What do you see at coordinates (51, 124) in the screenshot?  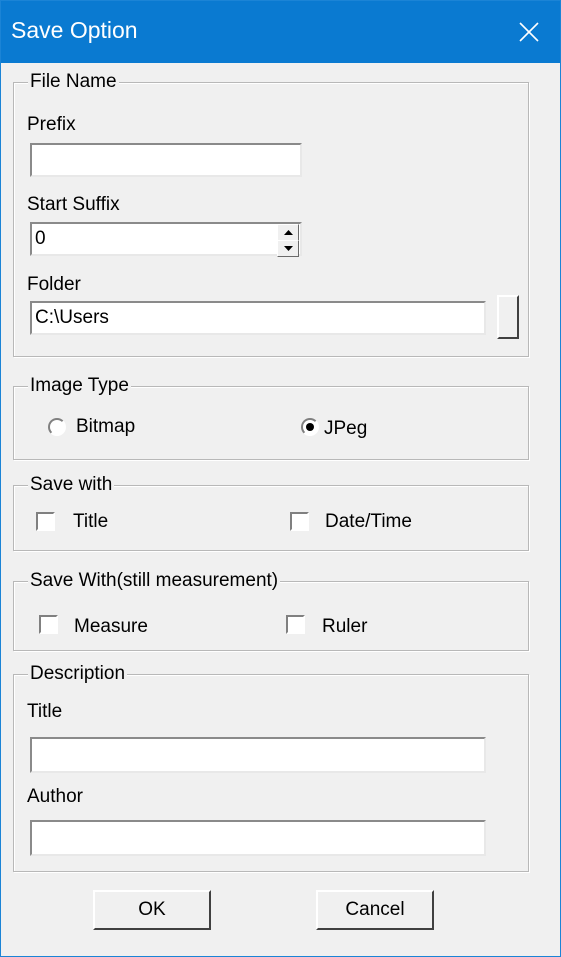 I see `prefix-label: Prefix` at bounding box center [51, 124].